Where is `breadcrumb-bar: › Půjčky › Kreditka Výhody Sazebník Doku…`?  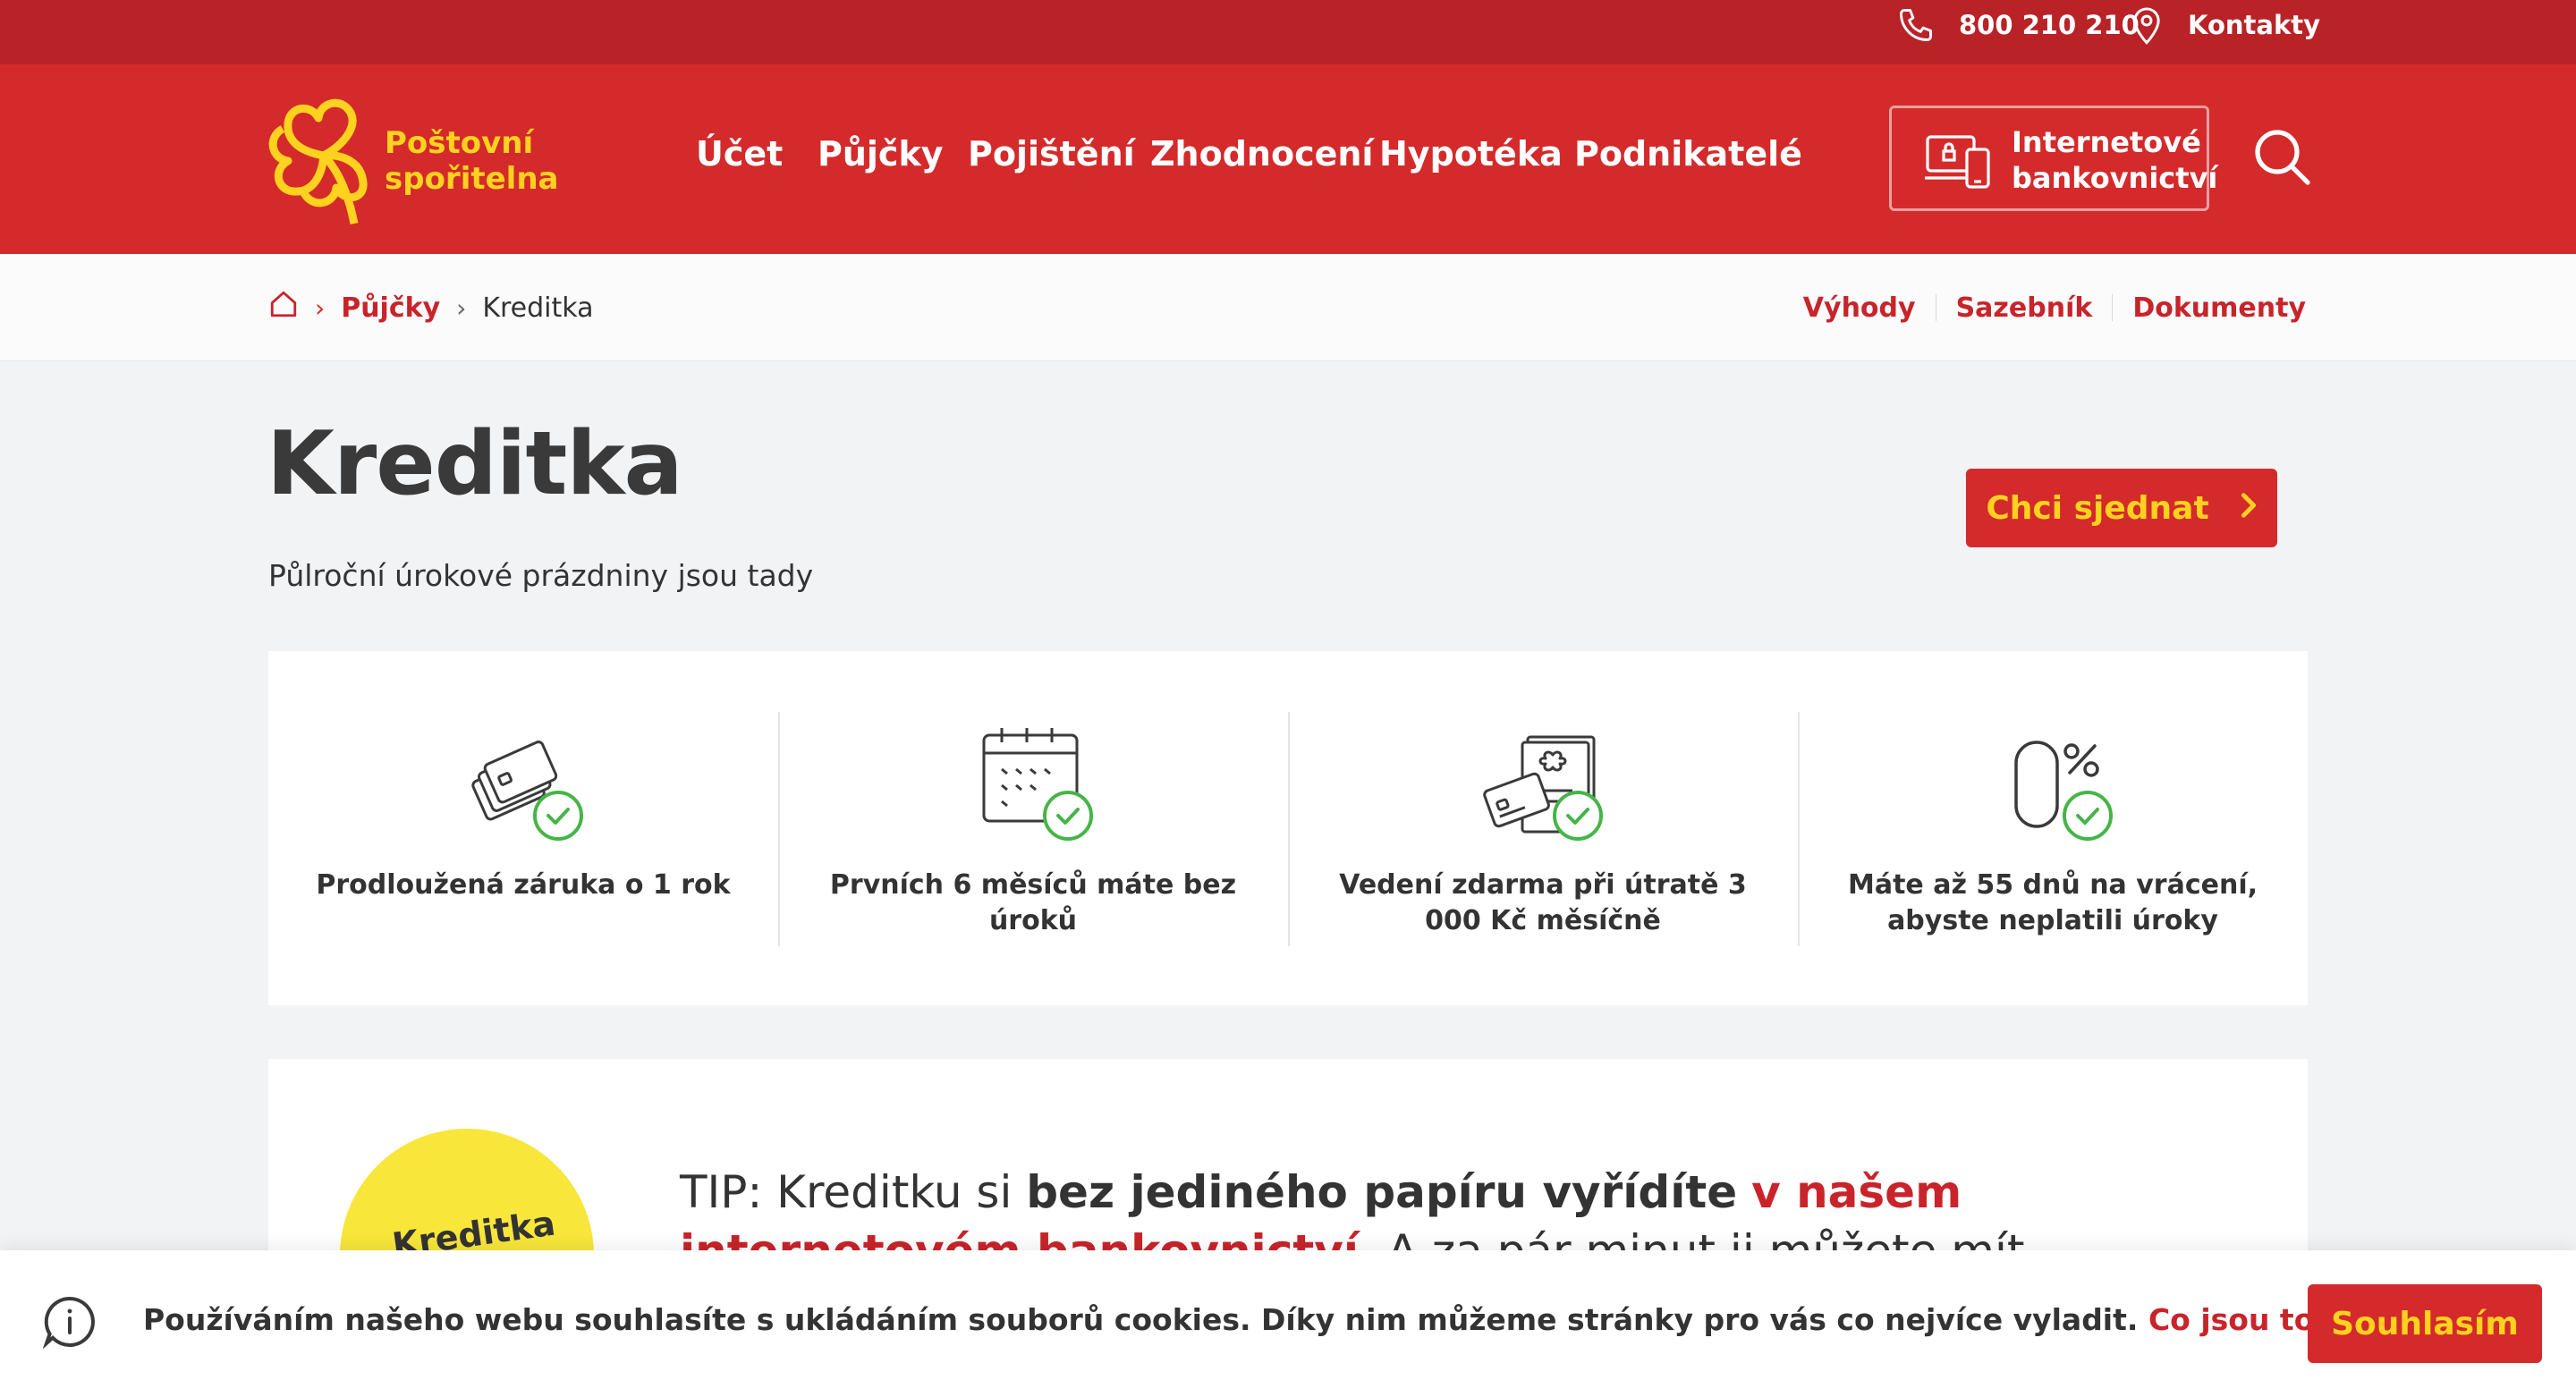 breadcrumb-bar: › Půjčky › Kreditka Výhody Sazebník Doku… is located at coordinates (1288, 307).